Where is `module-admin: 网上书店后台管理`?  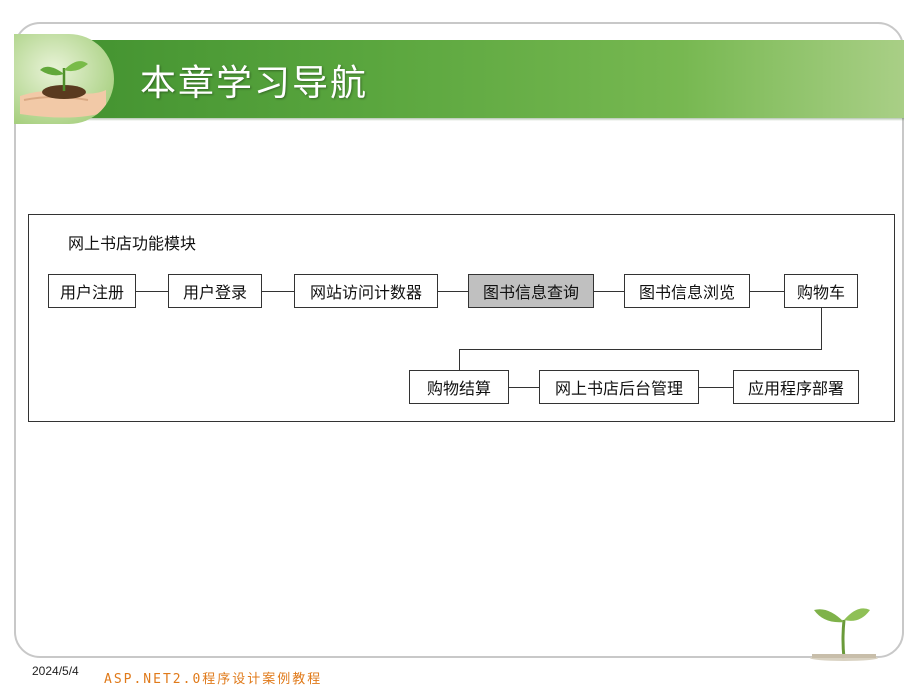 module-admin: 网上书店后台管理 is located at coordinates (619, 387).